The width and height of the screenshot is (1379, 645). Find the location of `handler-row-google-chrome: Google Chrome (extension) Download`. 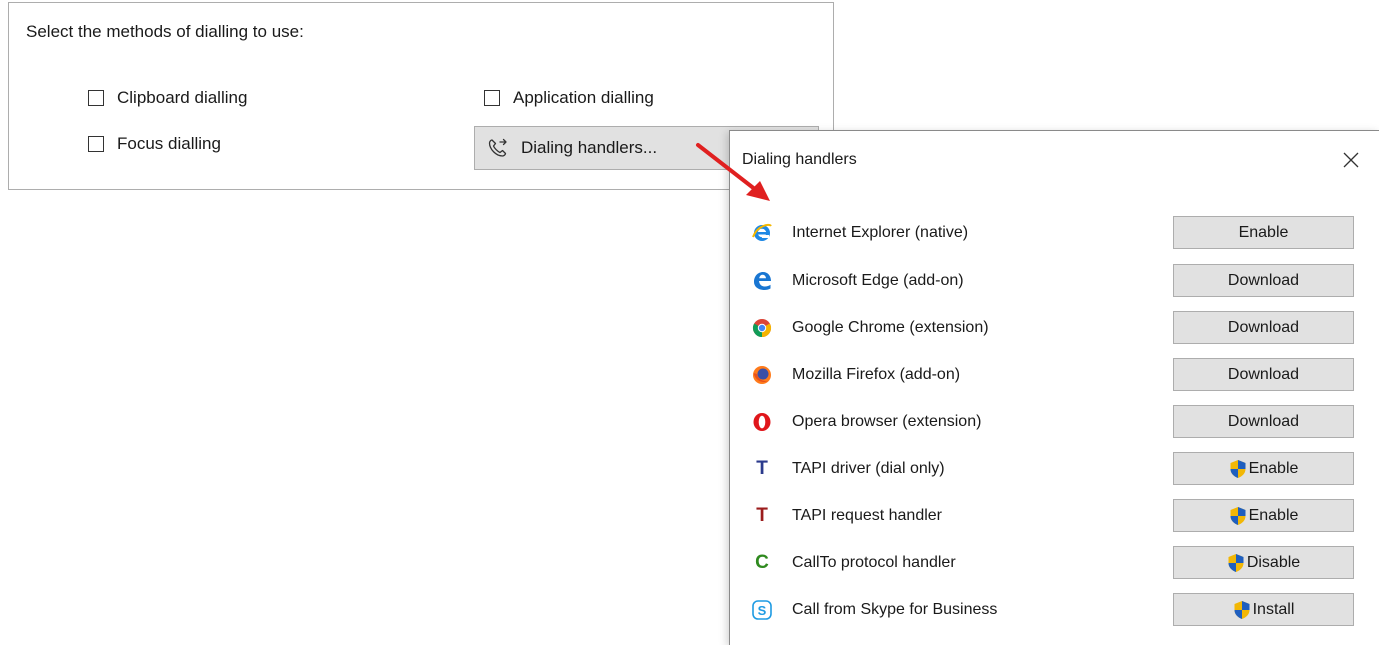

handler-row-google-chrome: Google Chrome (extension) Download is located at coordinates (1054, 328).